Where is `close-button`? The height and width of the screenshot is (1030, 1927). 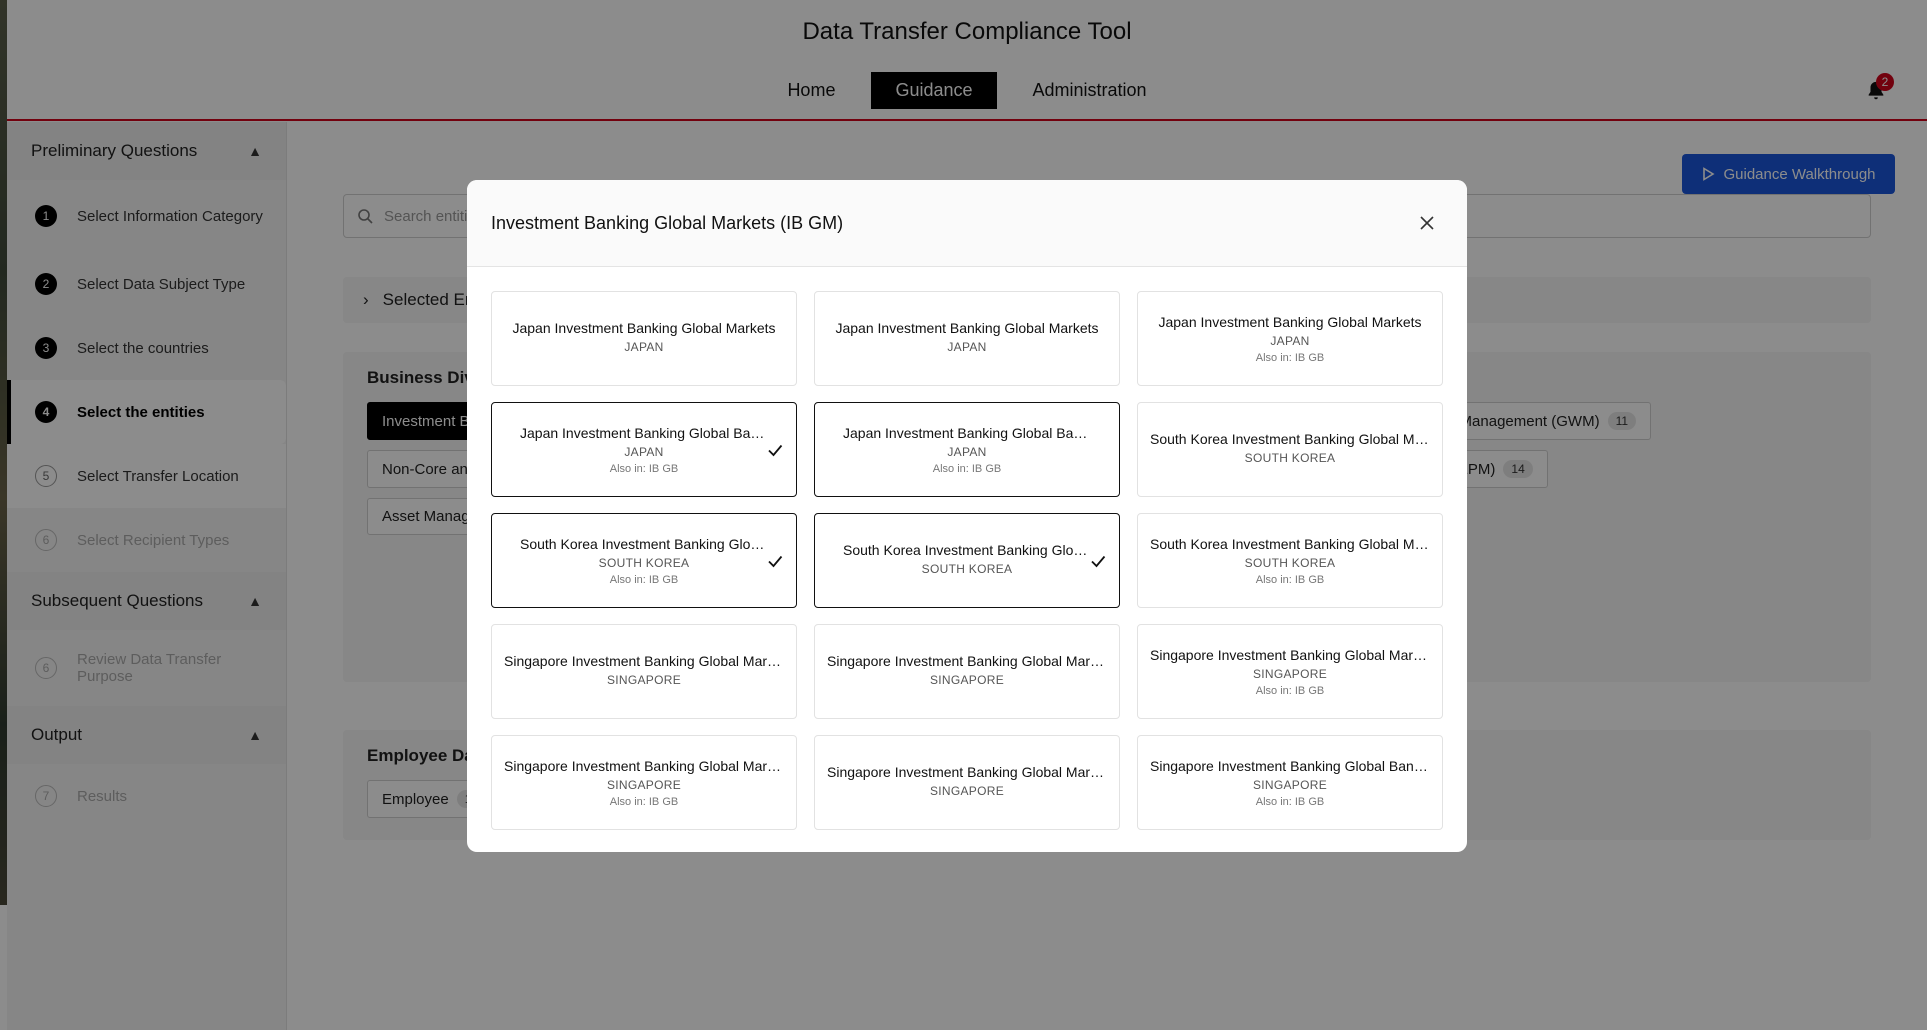
close-button is located at coordinates (1427, 223).